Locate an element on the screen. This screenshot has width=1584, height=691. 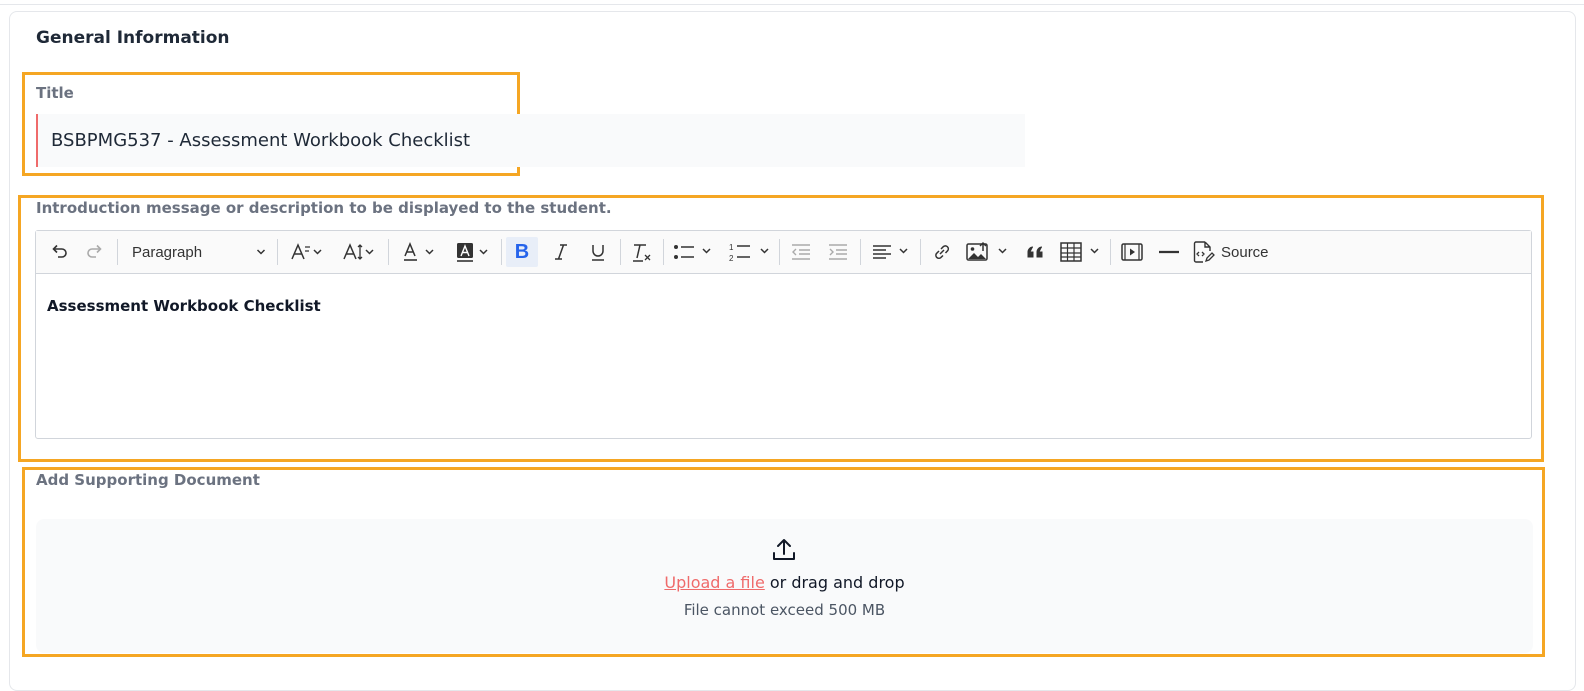
source-button: Source is located at coordinates (1236, 252).